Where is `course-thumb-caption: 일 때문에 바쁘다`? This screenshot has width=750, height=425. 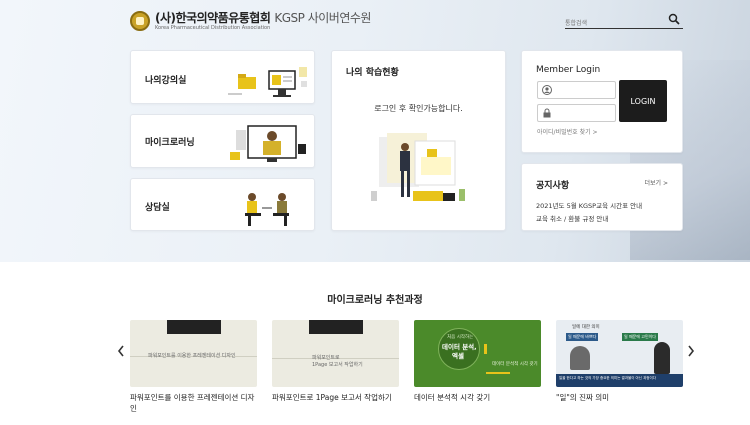 course-thumb-caption: 일 때문에 바쁘다 is located at coordinates (582, 337).